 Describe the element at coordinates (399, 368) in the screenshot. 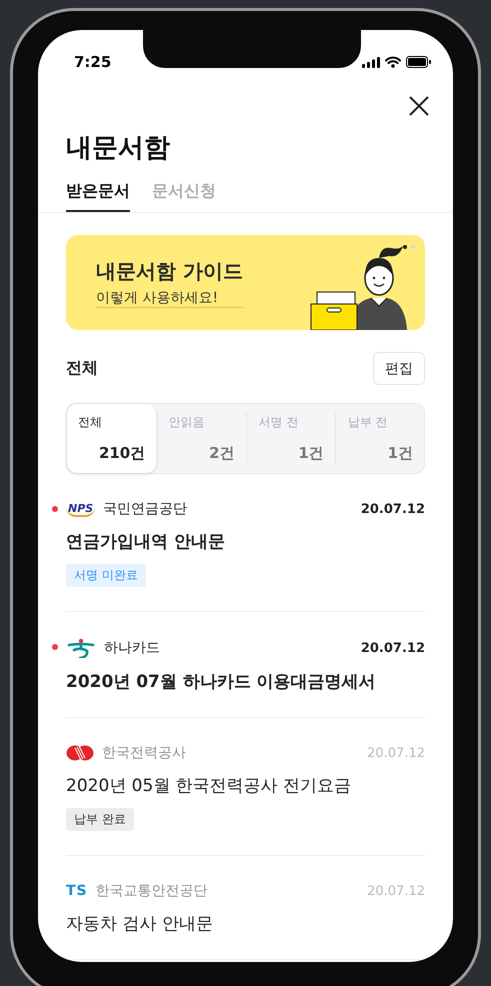

I see `edit-button: 편집` at that location.